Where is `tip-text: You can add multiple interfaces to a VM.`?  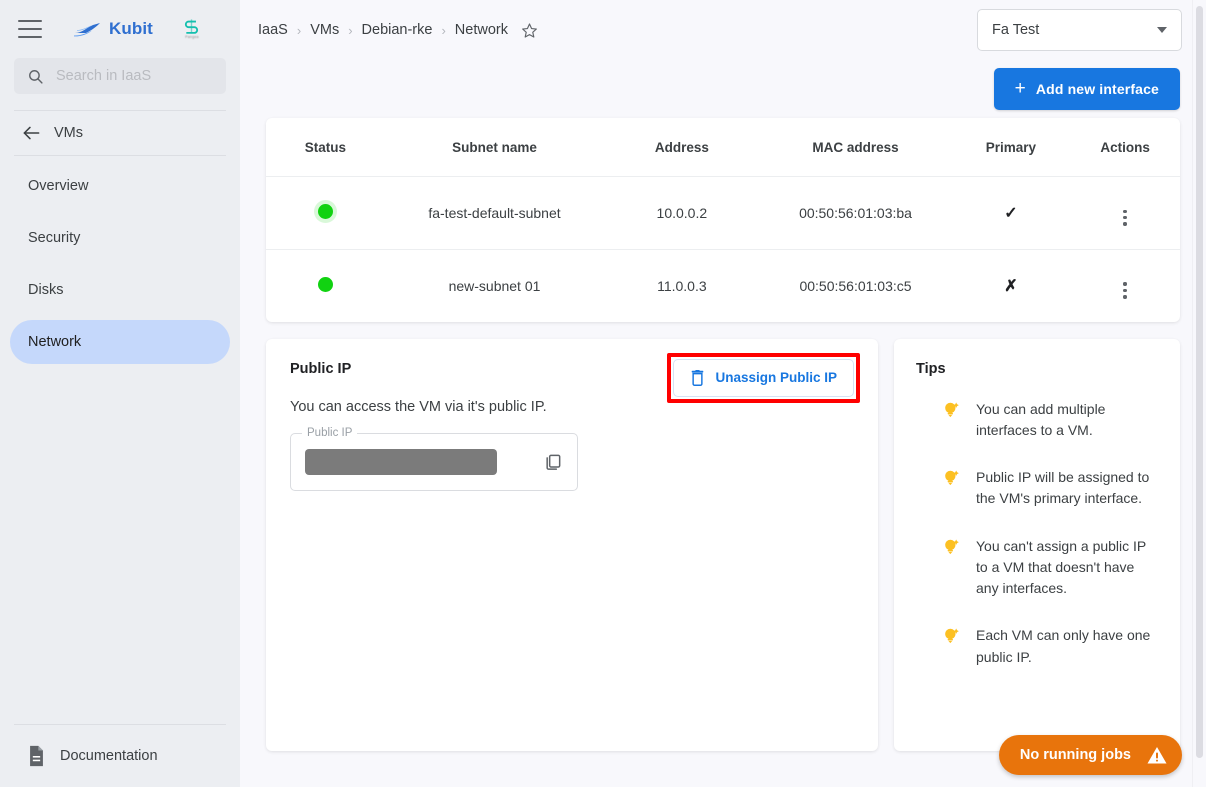
tip-text: You can add multiple interfaces to a VM. is located at coordinates (1041, 419).